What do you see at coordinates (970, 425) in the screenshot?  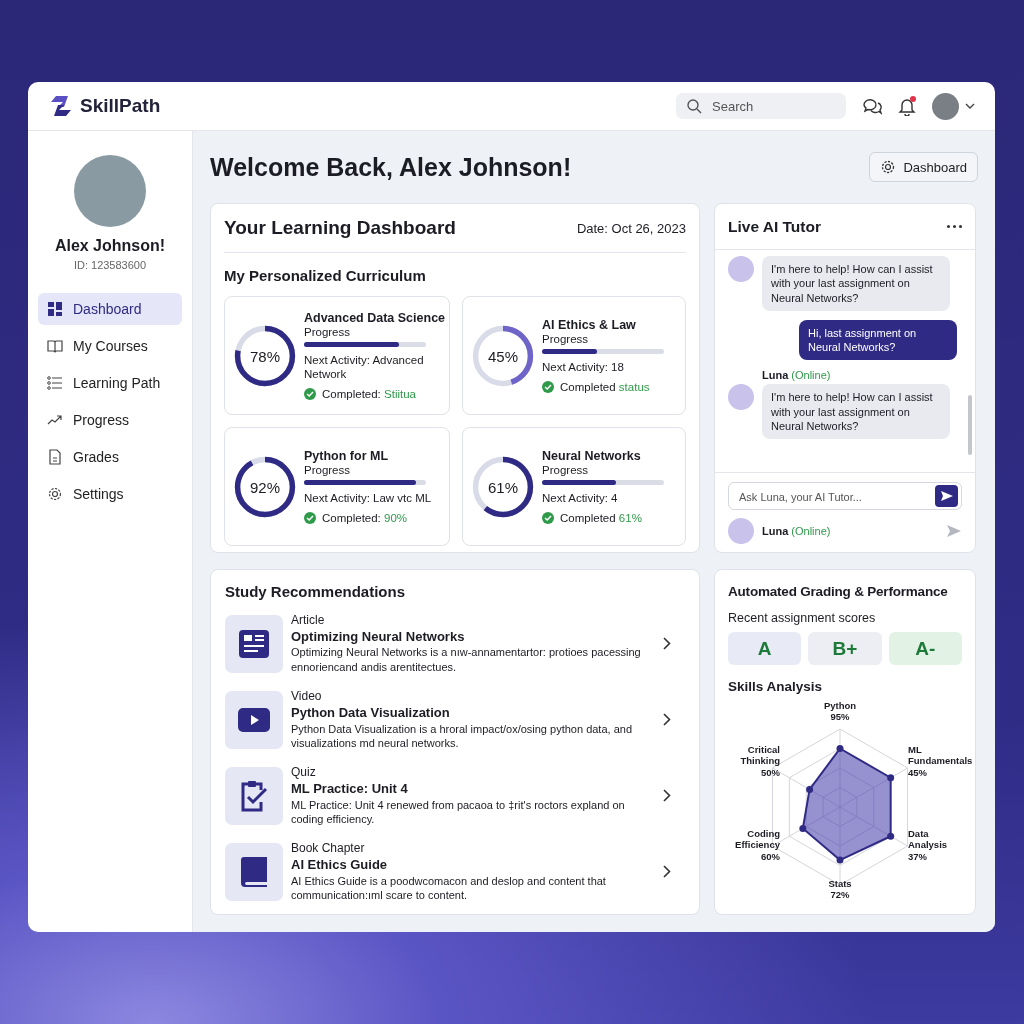 I see `scrollbar` at bounding box center [970, 425].